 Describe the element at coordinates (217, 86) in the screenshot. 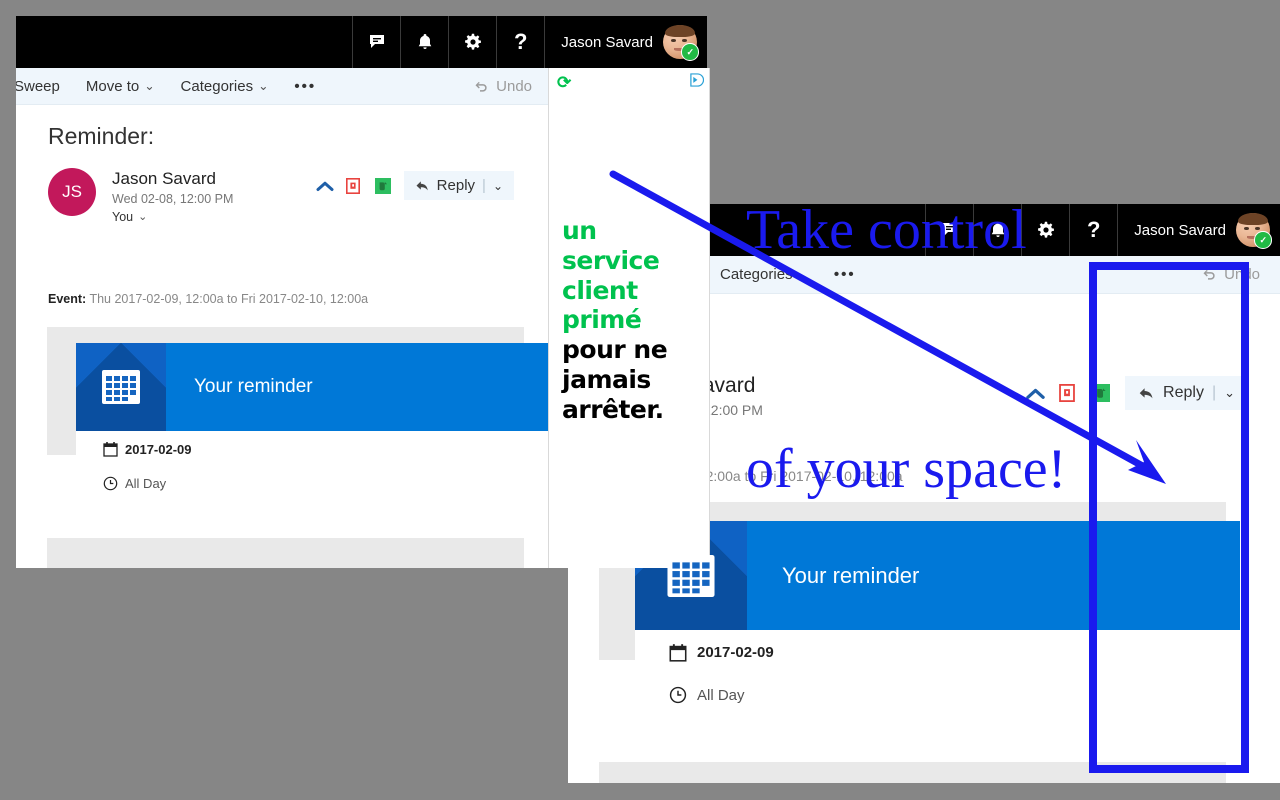

I see `categories-label: Categories` at that location.